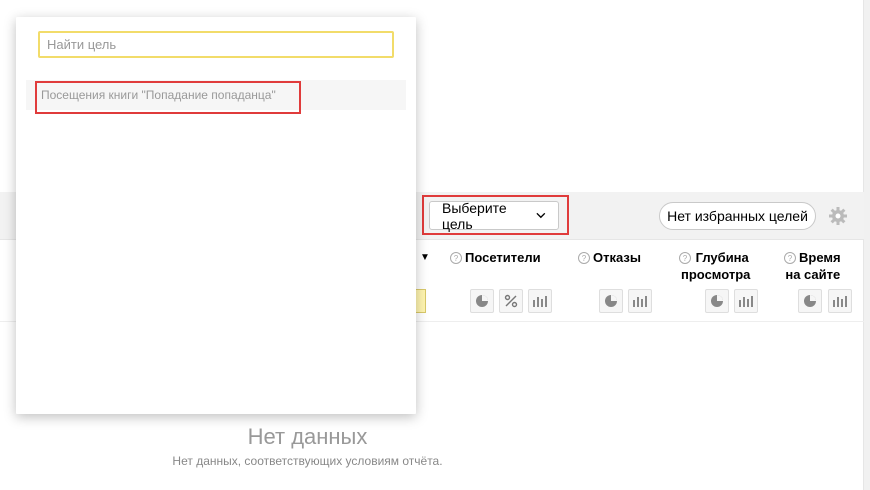 The image size is (870, 490). What do you see at coordinates (503, 257) in the screenshot?
I see `column-visitors-label: Посетители` at bounding box center [503, 257].